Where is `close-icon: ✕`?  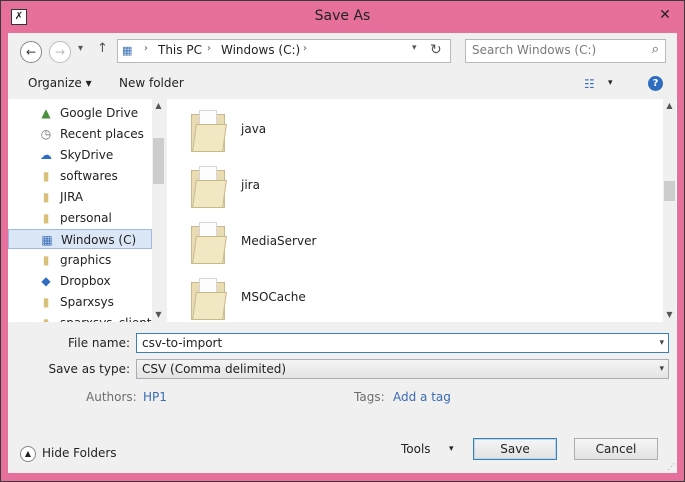
close-icon: ✕ is located at coordinates (665, 15).